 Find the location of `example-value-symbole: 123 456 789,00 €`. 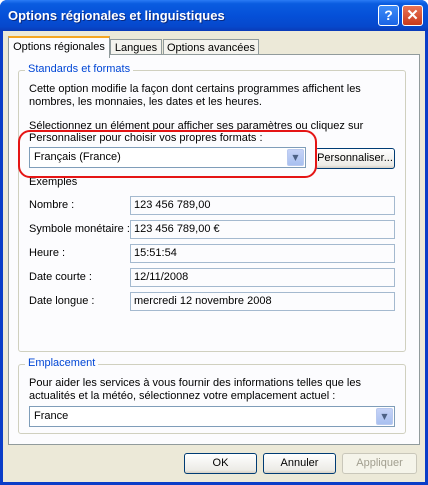

example-value-symbole: 123 456 789,00 € is located at coordinates (262, 229).